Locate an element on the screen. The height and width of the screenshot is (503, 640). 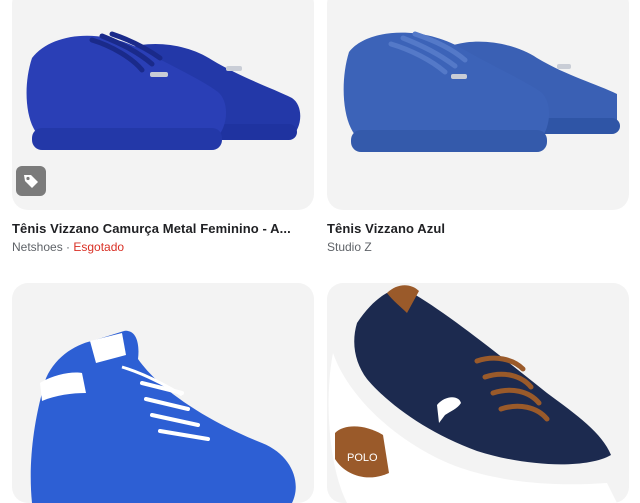
blue-leather-sneakers-image is located at coordinates (481, 91).